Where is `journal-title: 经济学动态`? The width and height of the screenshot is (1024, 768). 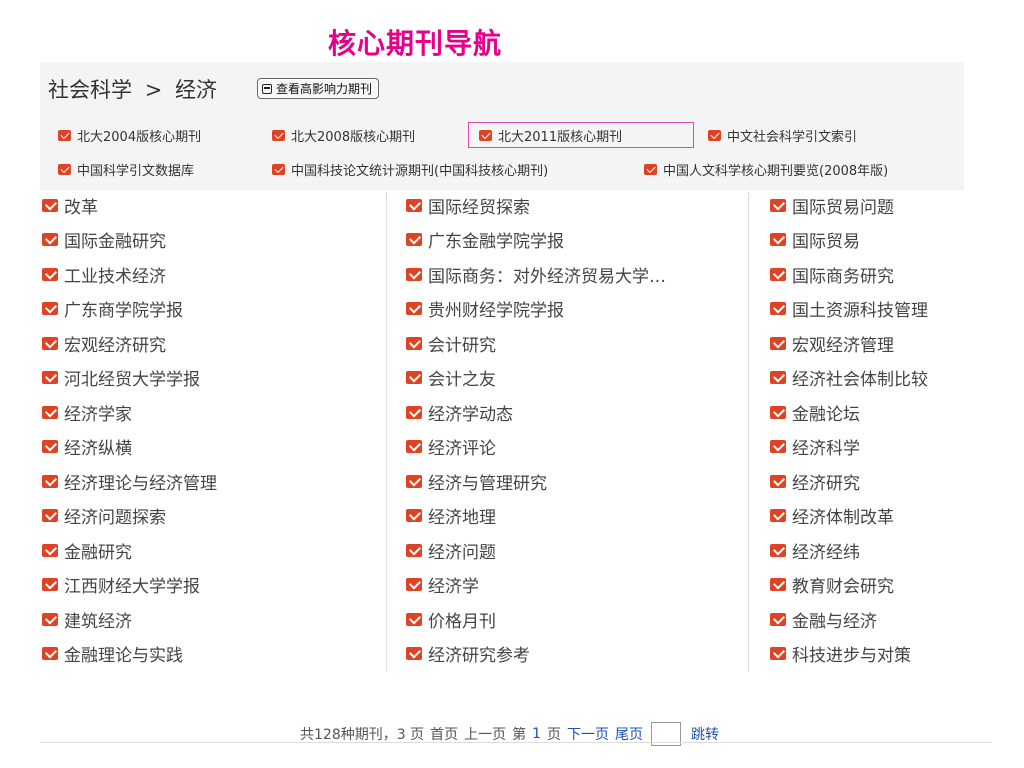 journal-title: 经济学动态 is located at coordinates (470, 414).